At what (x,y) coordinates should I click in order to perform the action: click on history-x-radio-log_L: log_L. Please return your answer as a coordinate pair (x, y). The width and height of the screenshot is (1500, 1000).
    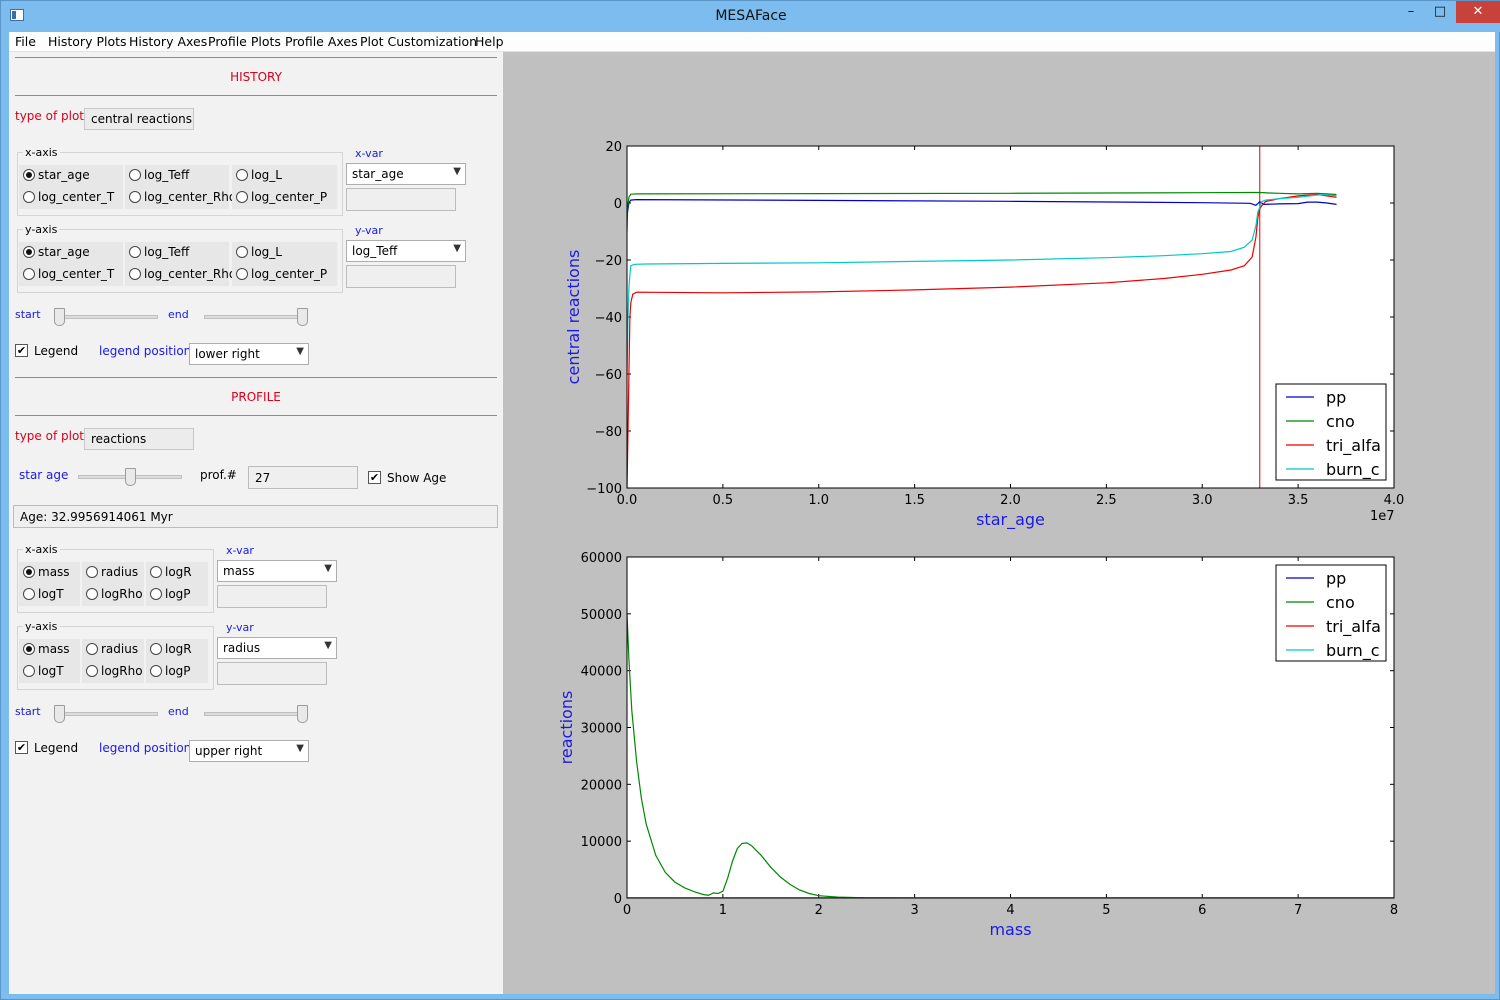
    Looking at the image, I should click on (284, 176).